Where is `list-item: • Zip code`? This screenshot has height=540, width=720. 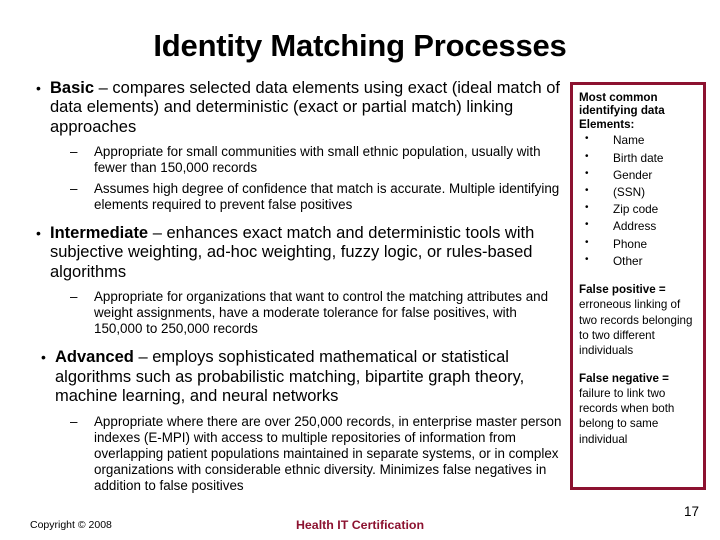 list-item: • Zip code is located at coordinates (638, 209).